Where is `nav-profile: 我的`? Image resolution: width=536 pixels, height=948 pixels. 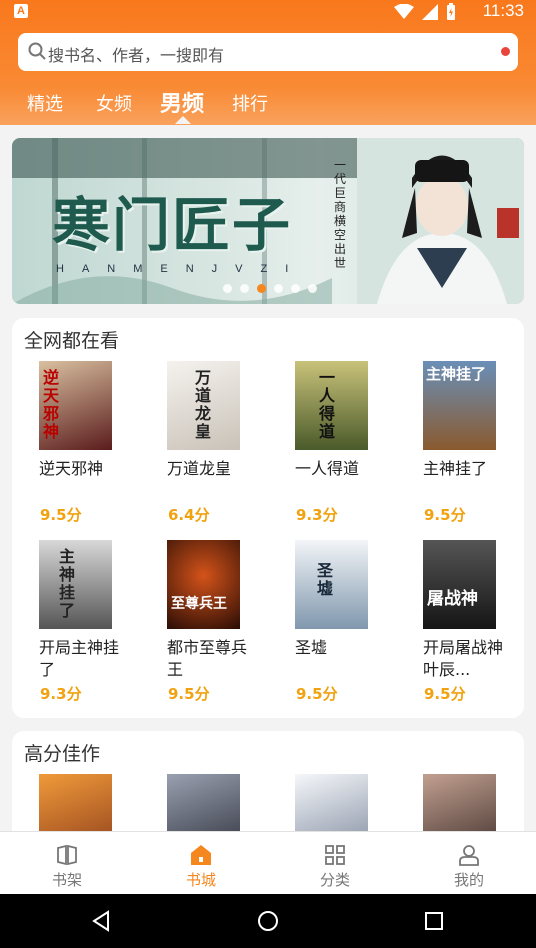 nav-profile: 我的 is located at coordinates (469, 863).